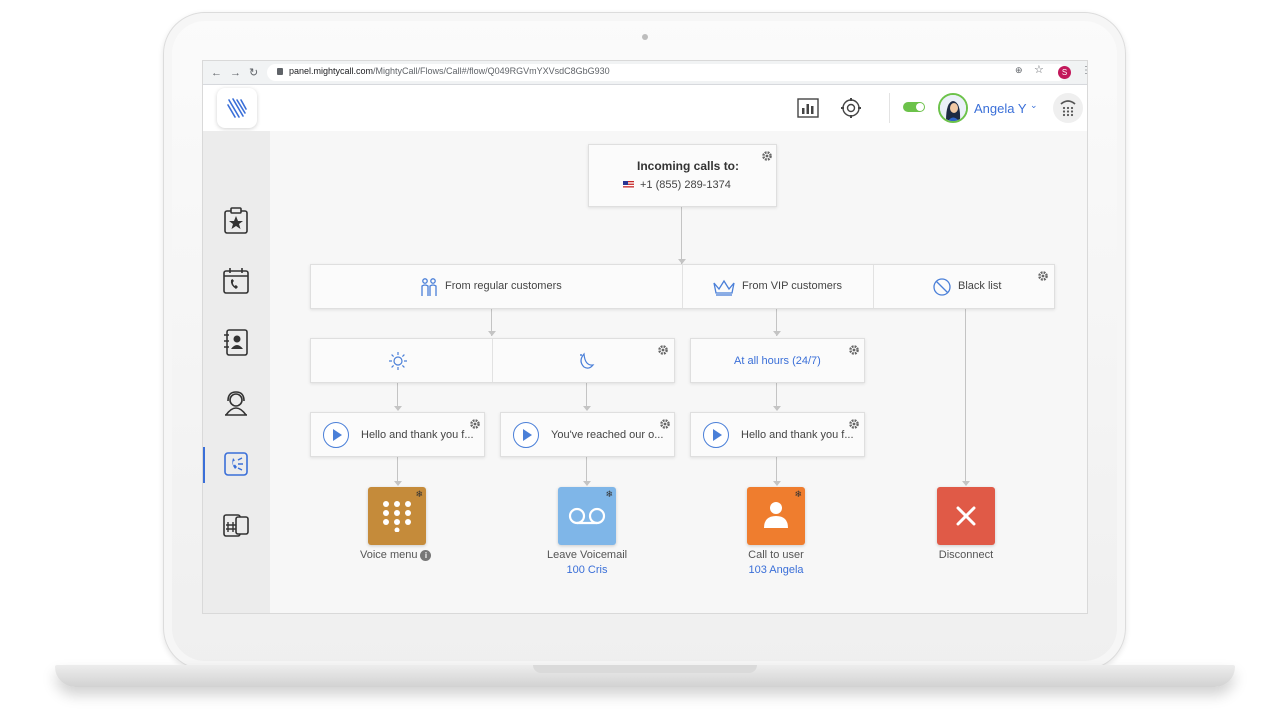 The height and width of the screenshot is (720, 1280). What do you see at coordinates (776, 555) in the screenshot?
I see `call-to-user-label: Call to user` at bounding box center [776, 555].